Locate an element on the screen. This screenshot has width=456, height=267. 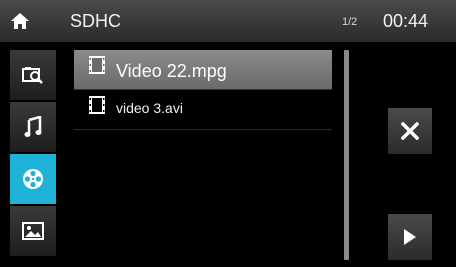
picture-icon is located at coordinates (33, 231).